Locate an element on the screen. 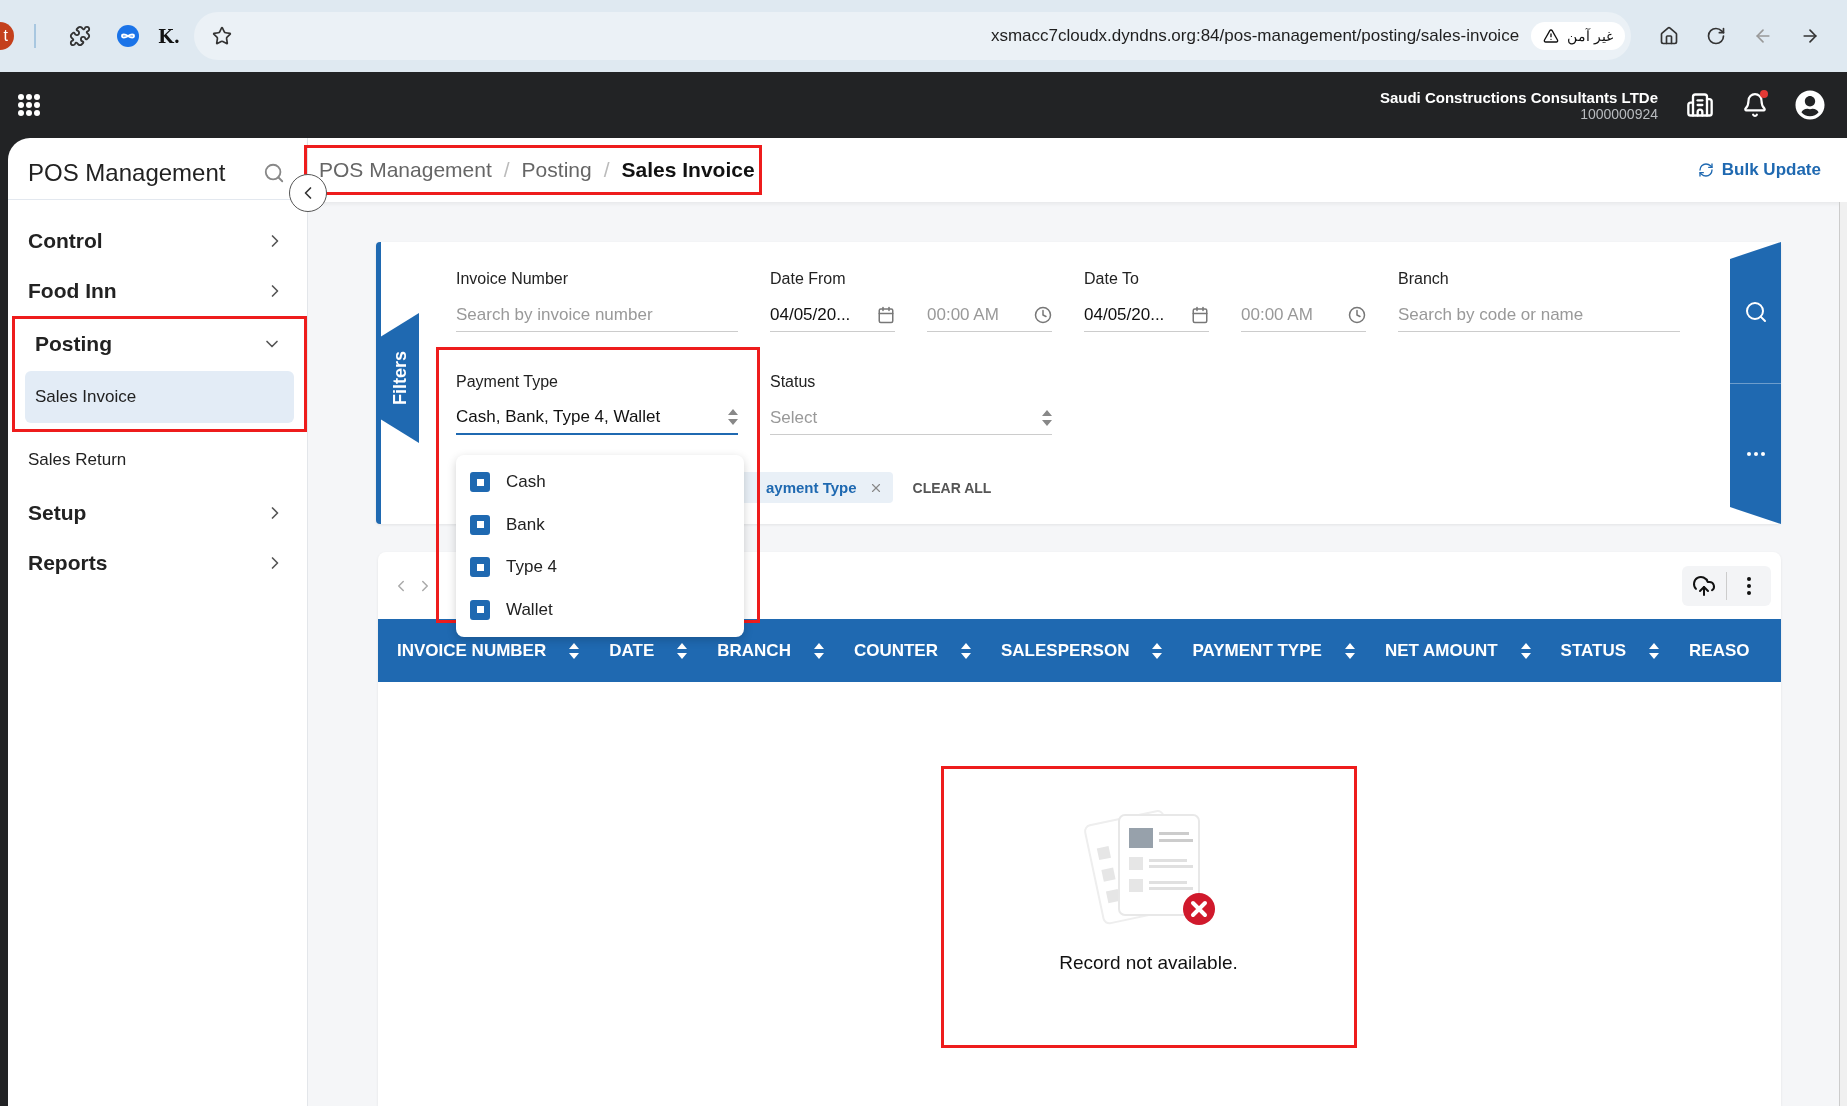  option-label: Bank is located at coordinates (525, 524).